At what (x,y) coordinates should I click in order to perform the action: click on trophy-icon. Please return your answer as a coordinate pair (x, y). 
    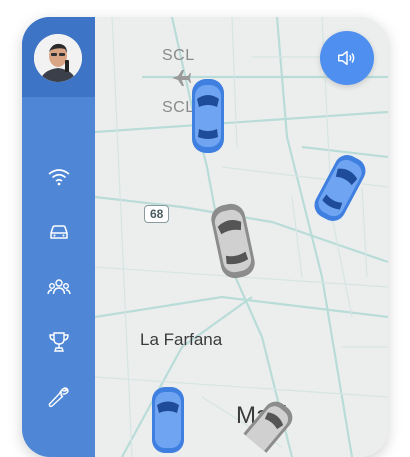
    Looking at the image, I should click on (58, 342).